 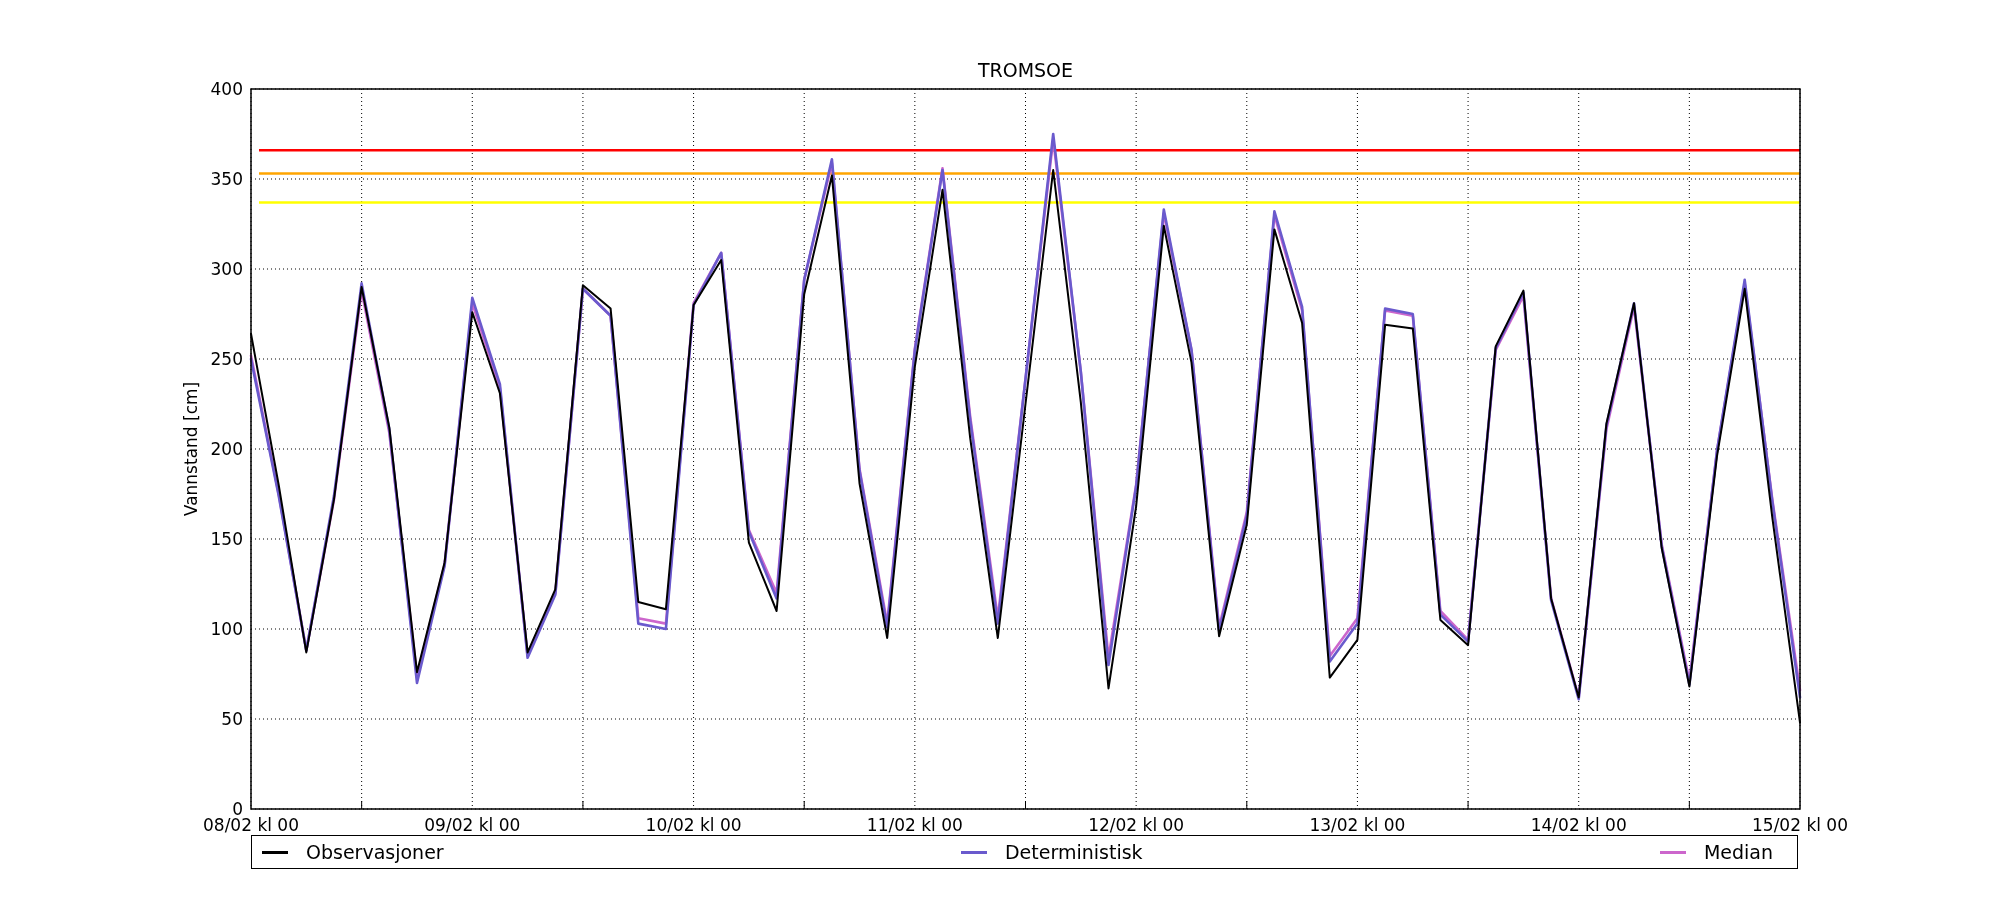 I want to click on x-tick-label: 13/02 kl 00, so click(x=1357, y=825).